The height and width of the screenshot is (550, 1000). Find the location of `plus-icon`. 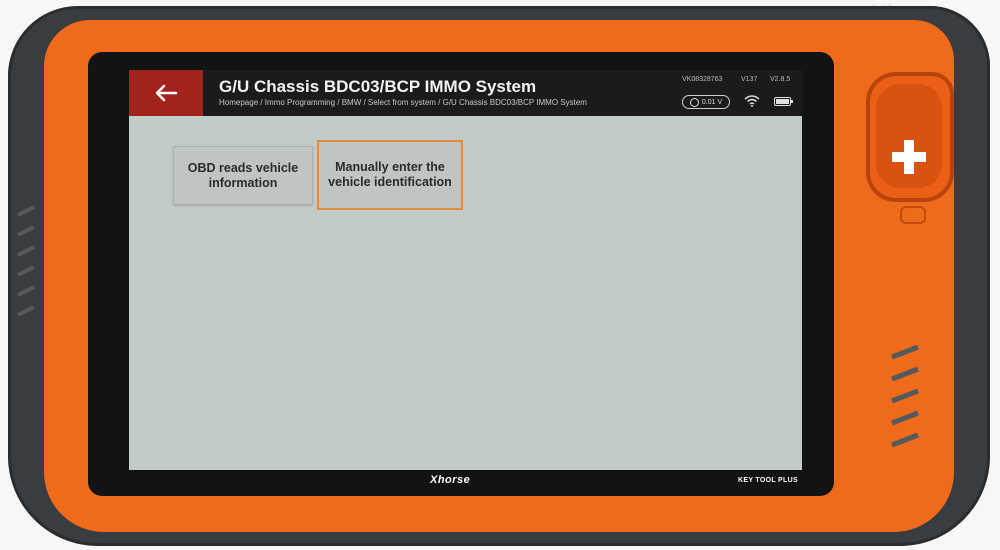

plus-icon is located at coordinates (909, 157).